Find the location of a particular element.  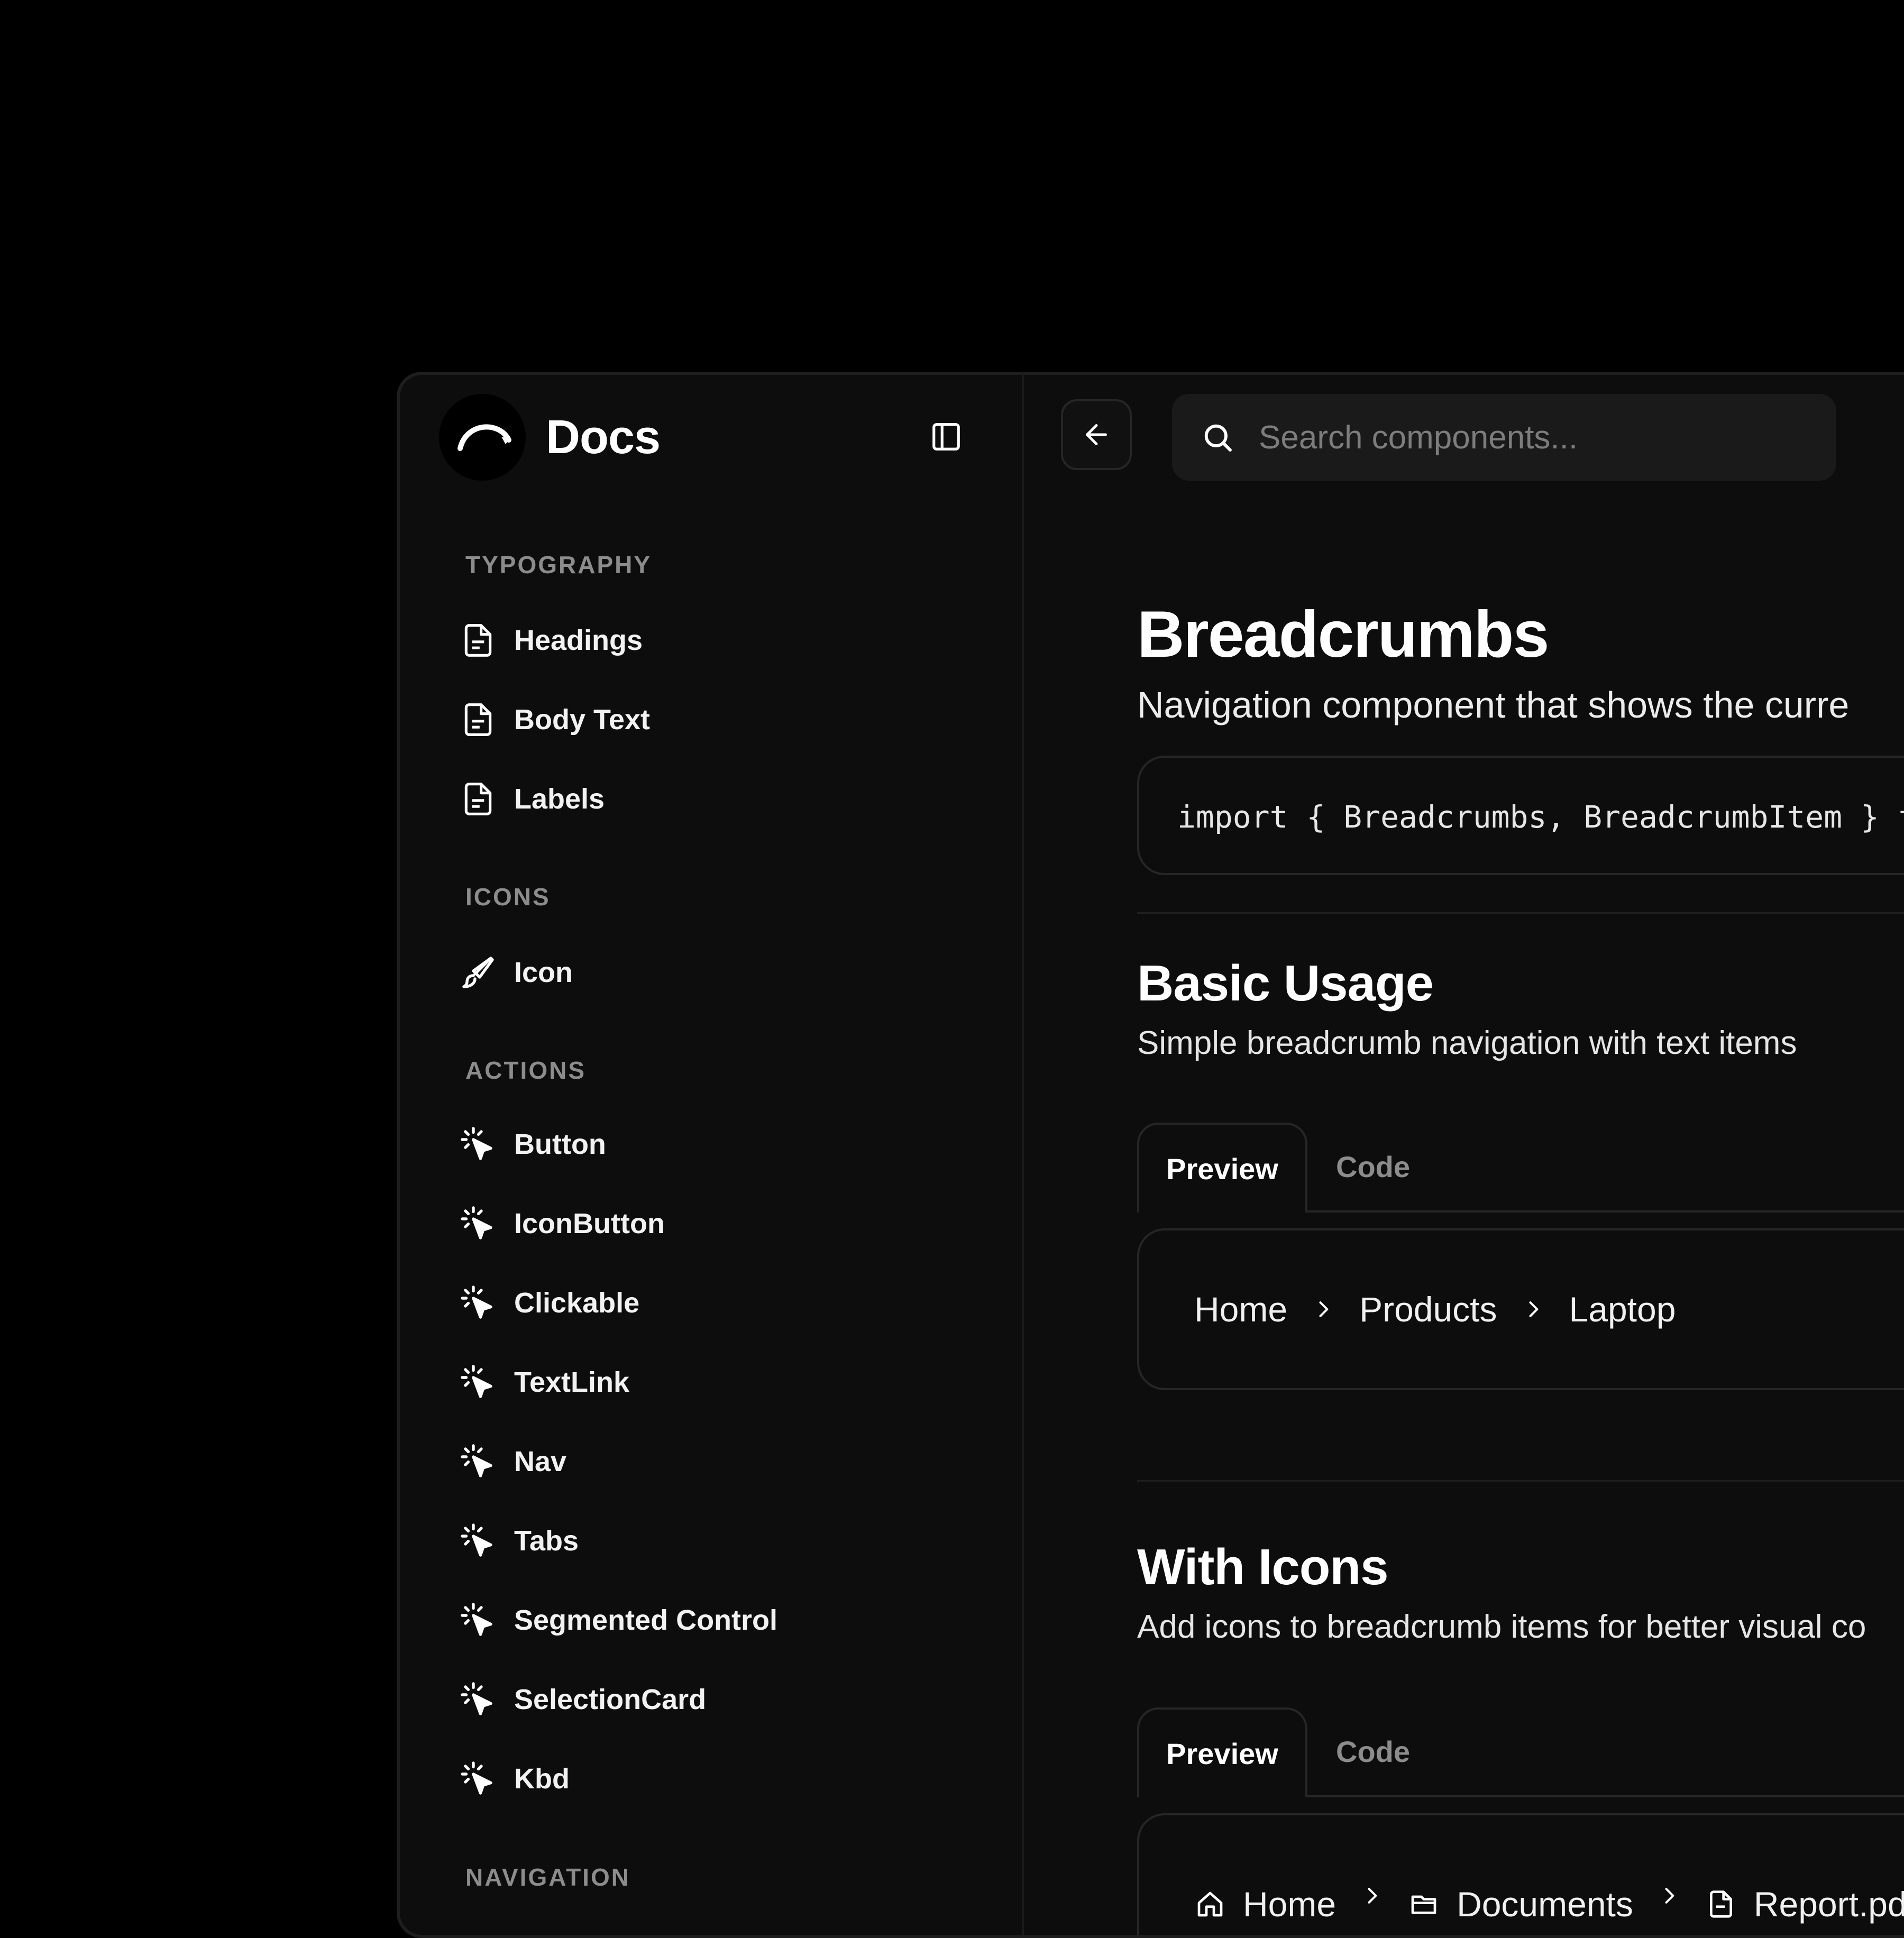

sidebar-item-selectioncard: SelectionCard is located at coordinates (582, 1699).